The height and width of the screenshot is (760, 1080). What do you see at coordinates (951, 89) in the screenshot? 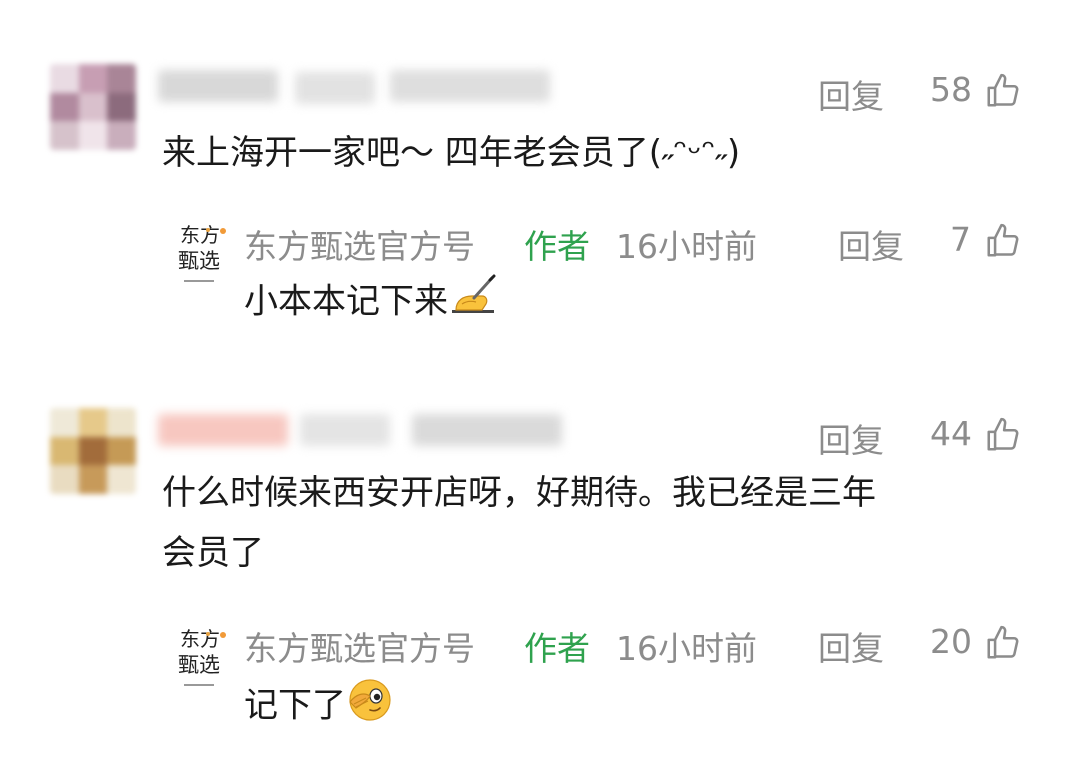
I see `like-count: 58` at bounding box center [951, 89].